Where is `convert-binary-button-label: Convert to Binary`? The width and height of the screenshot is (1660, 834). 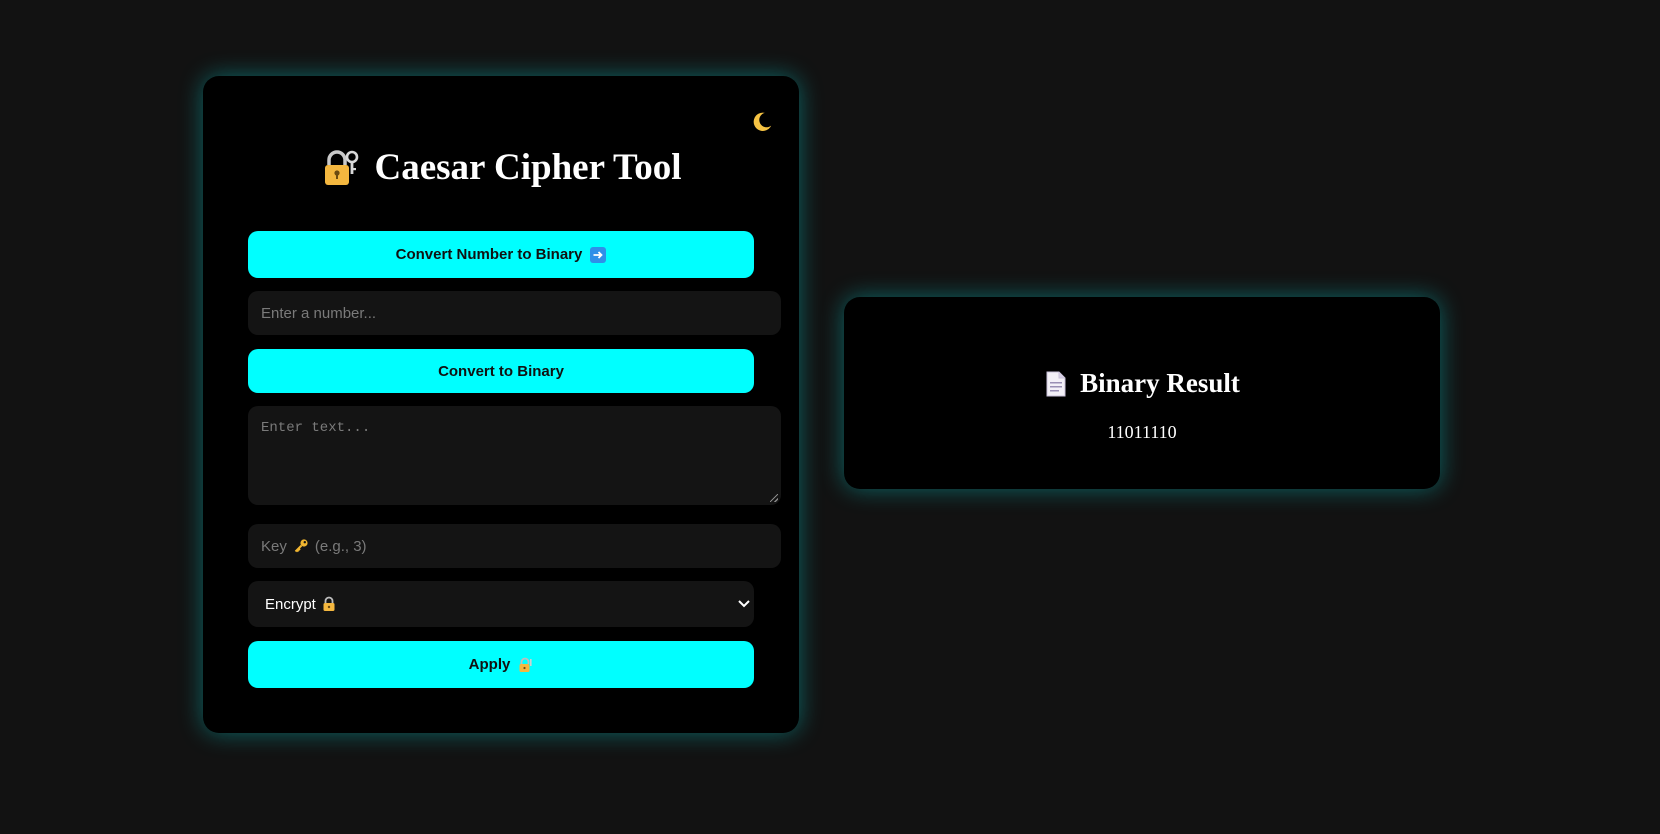
convert-binary-button-label: Convert to Binary is located at coordinates (501, 371).